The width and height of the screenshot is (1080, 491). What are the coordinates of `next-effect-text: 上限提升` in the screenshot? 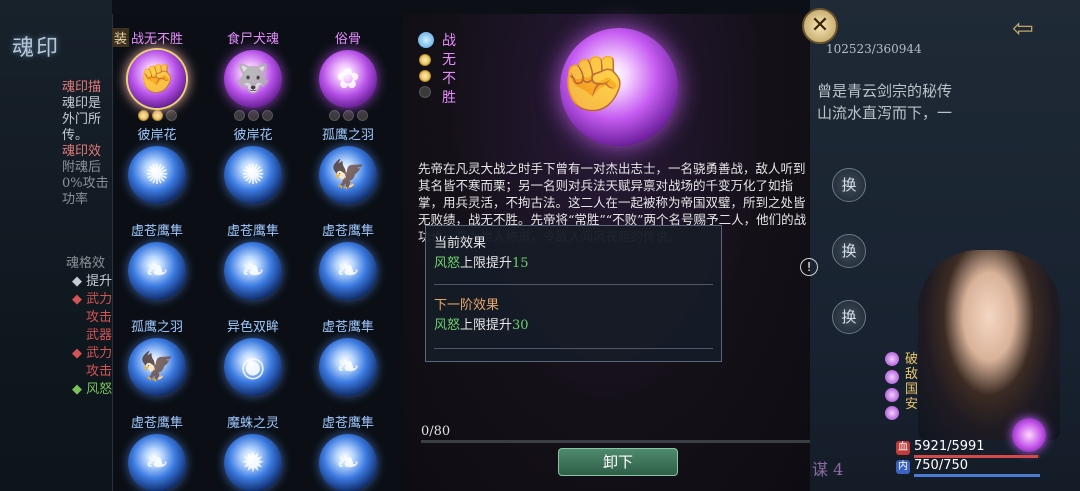 It's located at (486, 325).